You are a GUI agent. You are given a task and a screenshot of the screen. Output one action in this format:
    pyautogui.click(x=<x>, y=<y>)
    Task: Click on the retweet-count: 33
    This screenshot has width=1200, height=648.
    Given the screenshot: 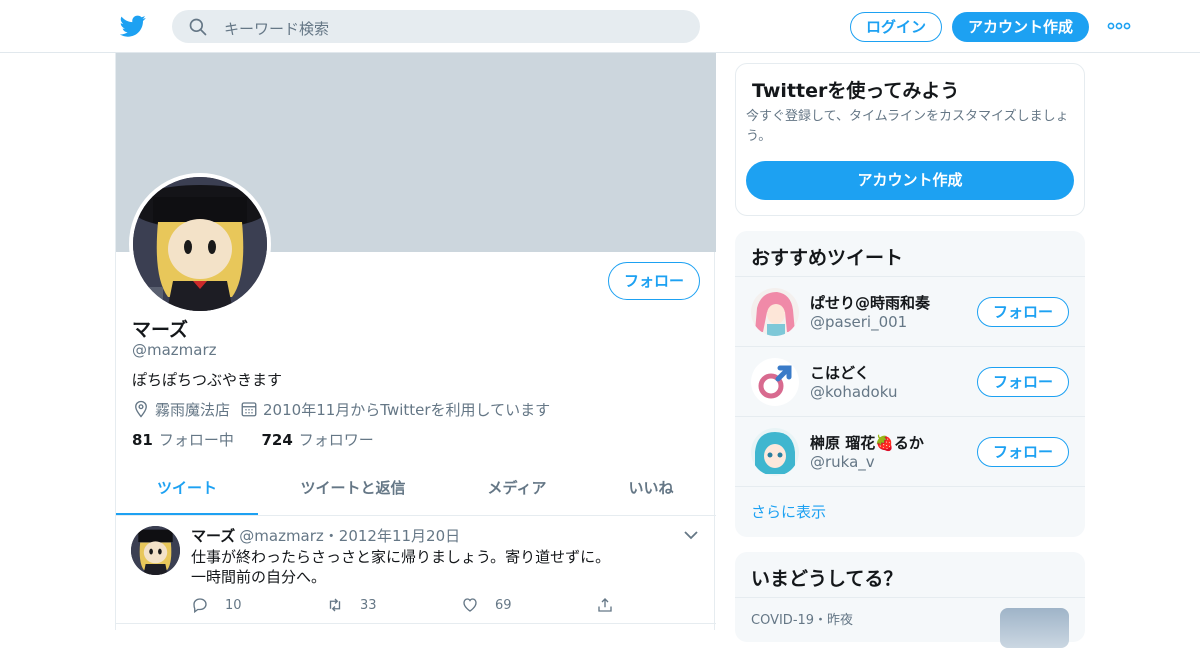 What is the action you would take?
    pyautogui.click(x=368, y=605)
    